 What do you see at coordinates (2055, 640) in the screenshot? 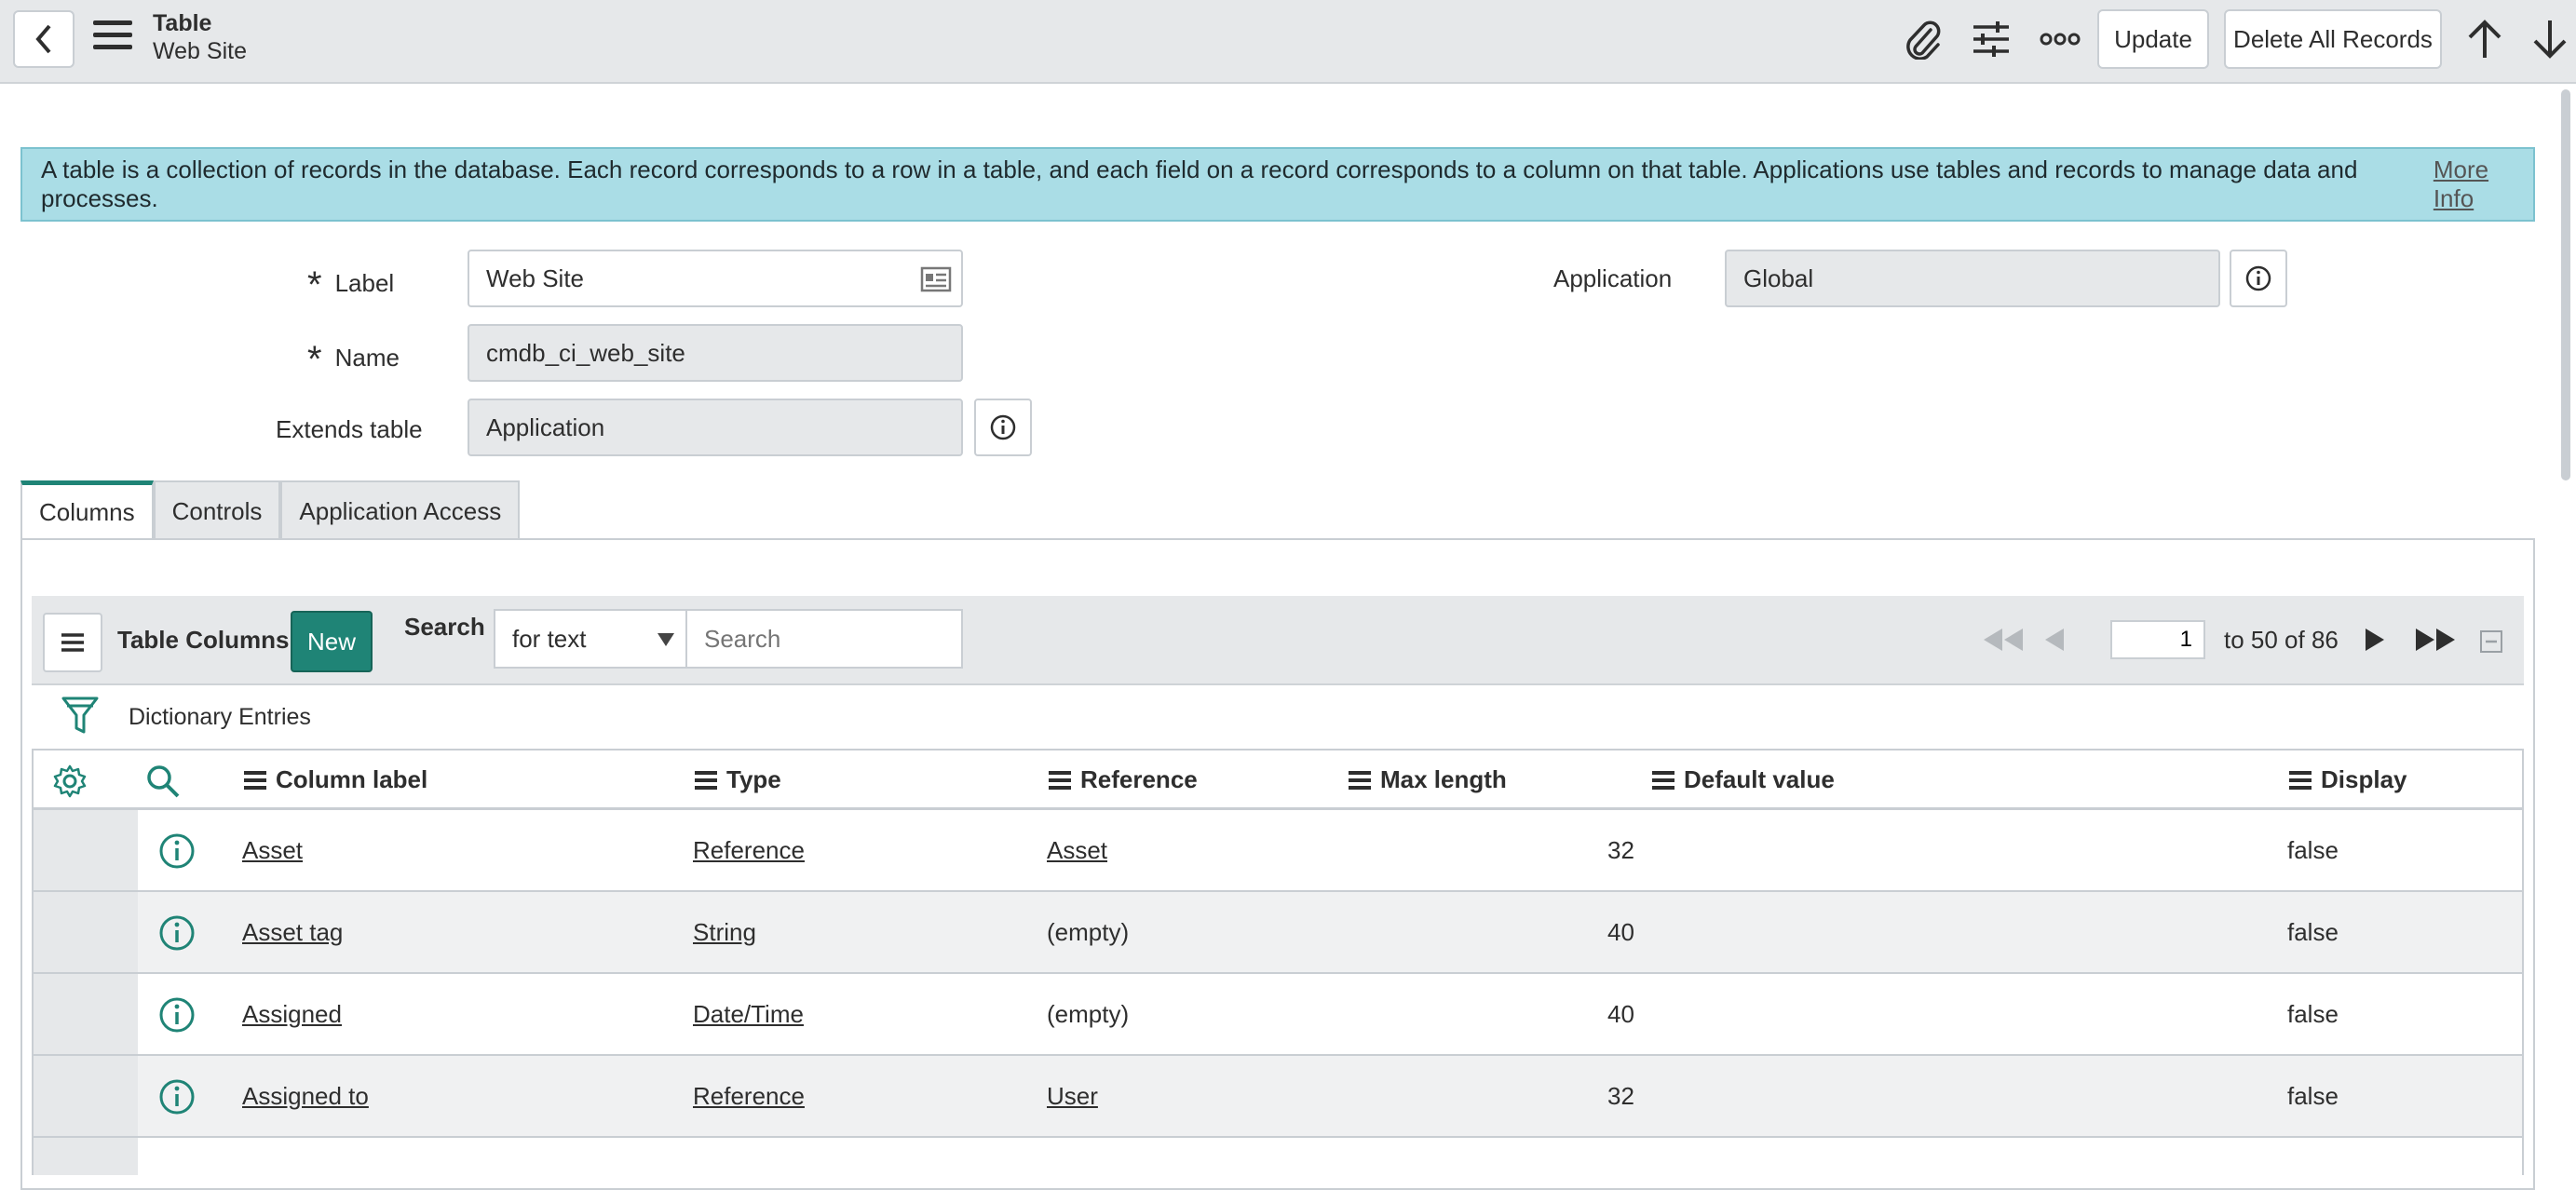
I see `previous-page-icon` at bounding box center [2055, 640].